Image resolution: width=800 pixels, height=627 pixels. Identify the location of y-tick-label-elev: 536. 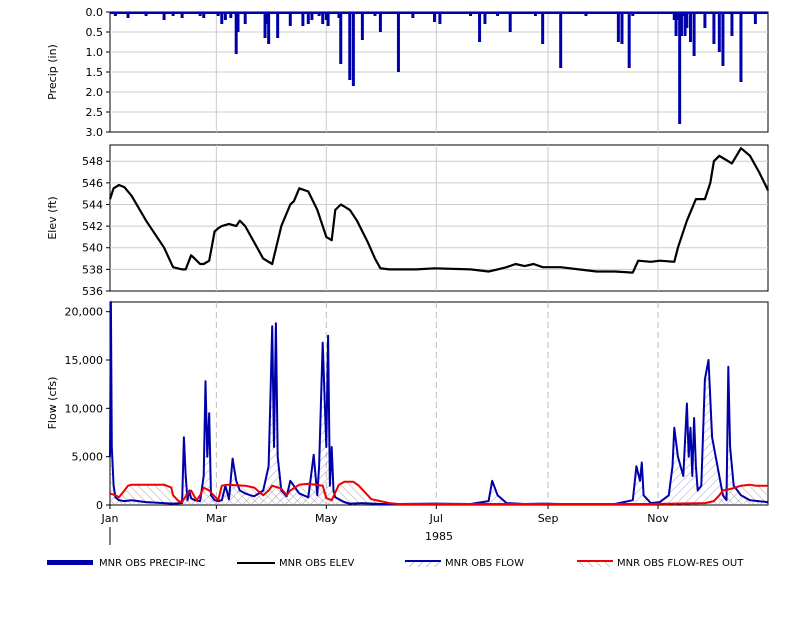
(92, 291).